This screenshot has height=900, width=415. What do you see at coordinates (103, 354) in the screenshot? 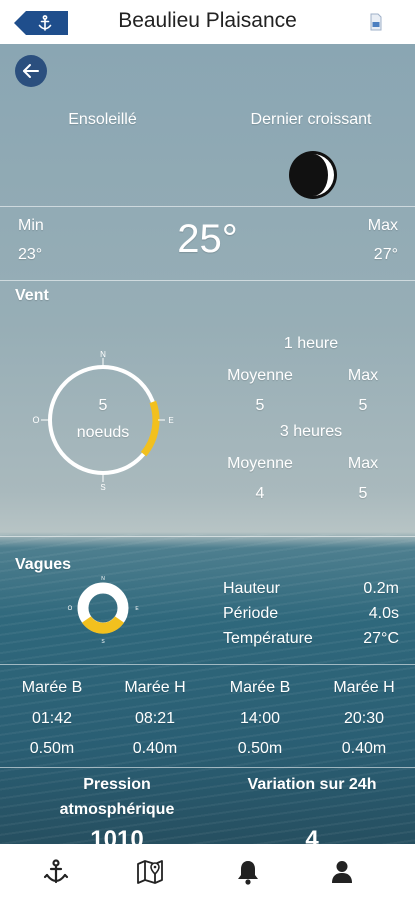
I see `compass-north-label: N` at bounding box center [103, 354].